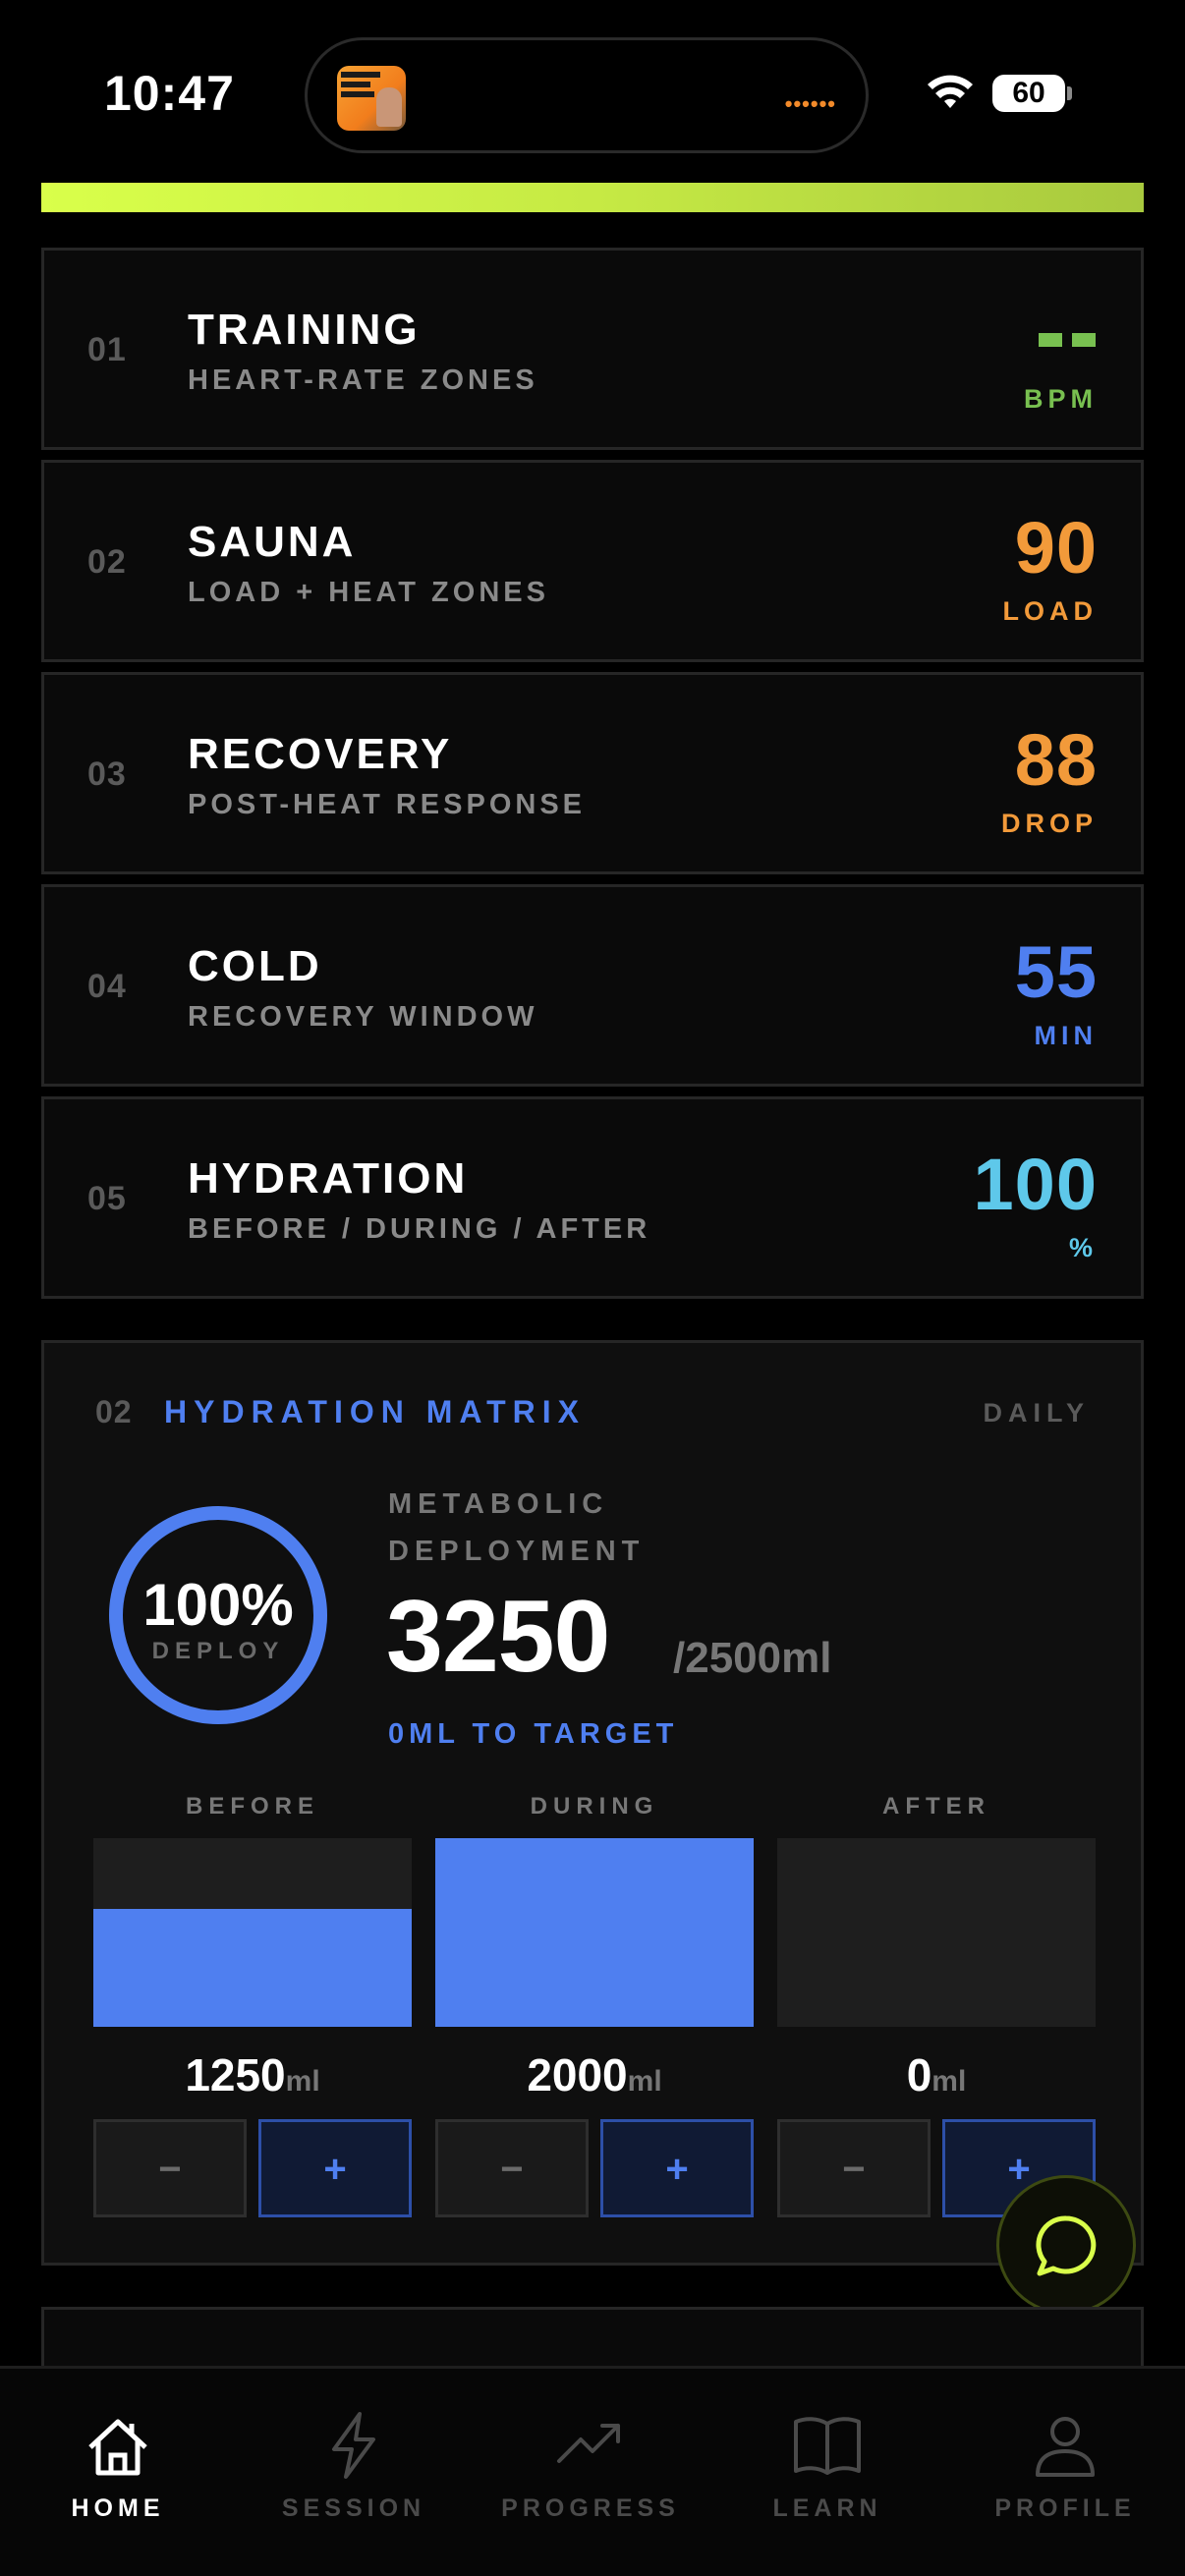  I want to click on podcast-artwork-icon, so click(372, 98).